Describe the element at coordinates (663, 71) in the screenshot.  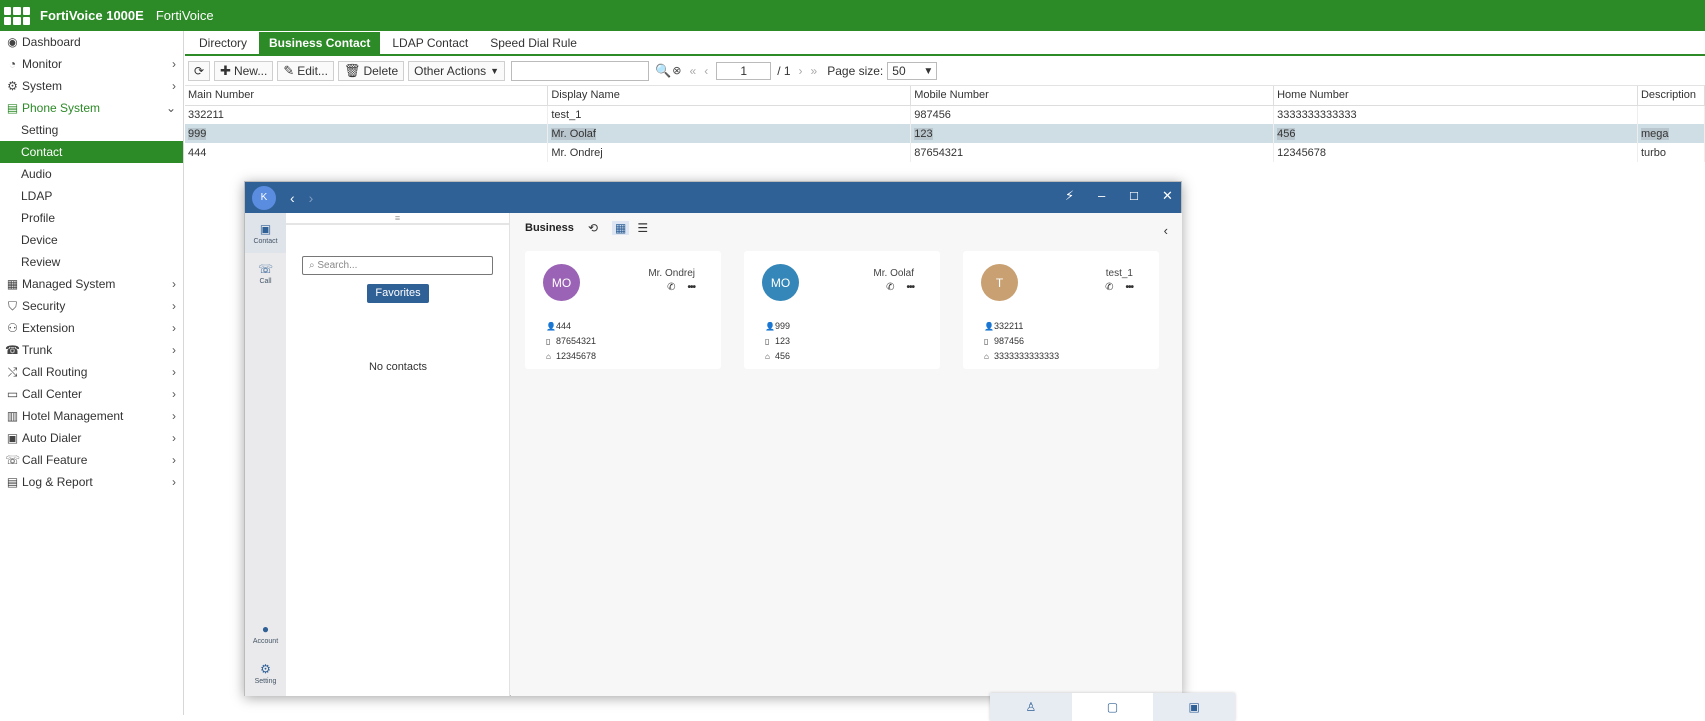
I see `search-icon: 🔍` at that location.